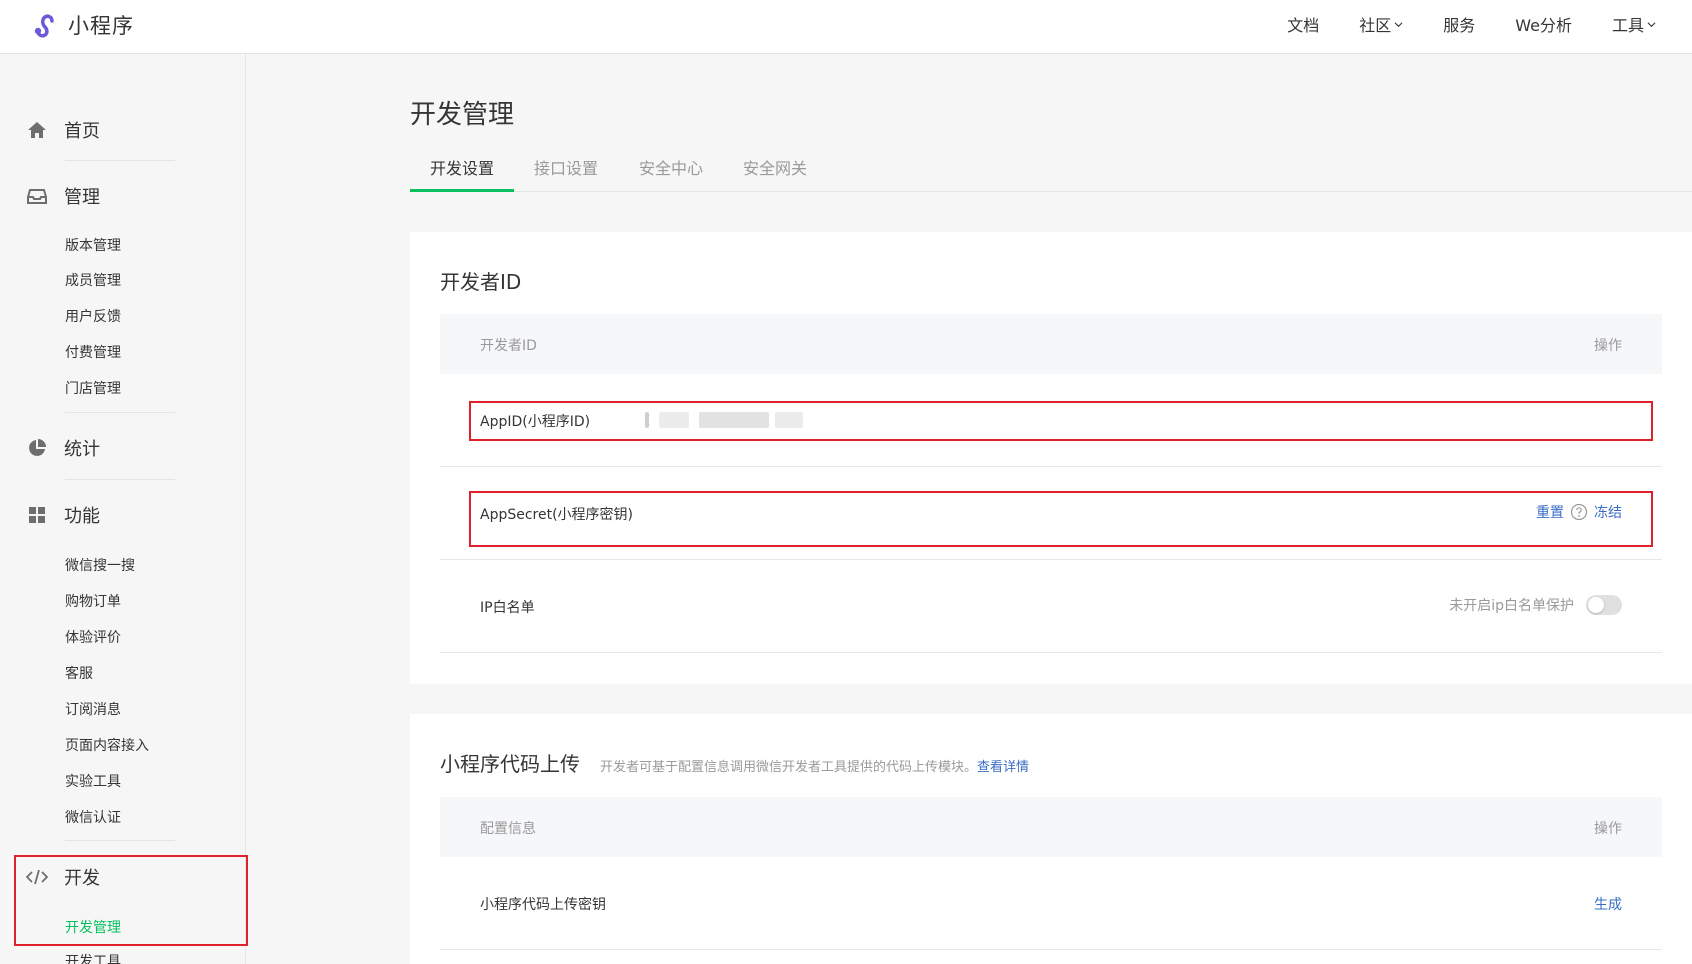 The height and width of the screenshot is (964, 1692). Describe the element at coordinates (63, 448) in the screenshot. I see `sidebar-item-stats: 统计` at that location.